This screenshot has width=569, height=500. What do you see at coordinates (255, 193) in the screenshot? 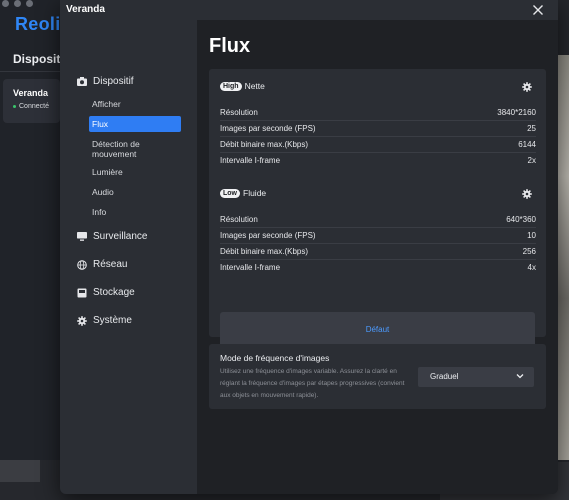
I see `stream-name: Fluide` at bounding box center [255, 193].